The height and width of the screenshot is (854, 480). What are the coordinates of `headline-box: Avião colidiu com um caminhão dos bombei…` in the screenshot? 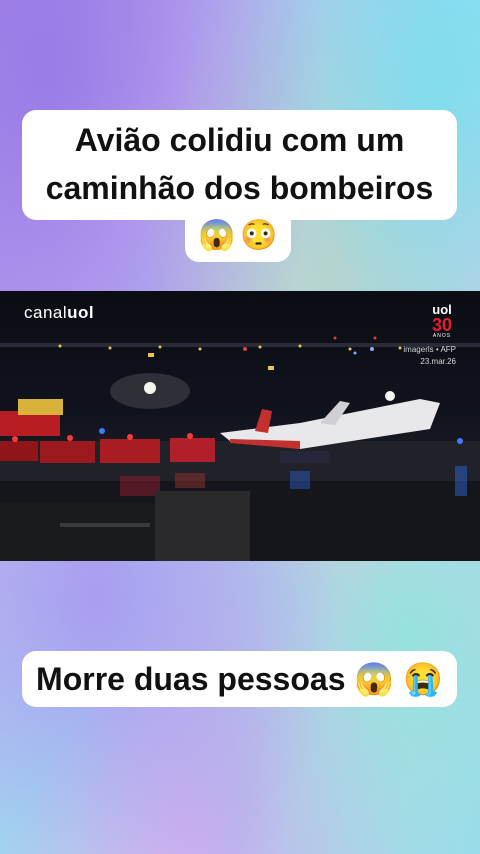 It's located at (239, 165).